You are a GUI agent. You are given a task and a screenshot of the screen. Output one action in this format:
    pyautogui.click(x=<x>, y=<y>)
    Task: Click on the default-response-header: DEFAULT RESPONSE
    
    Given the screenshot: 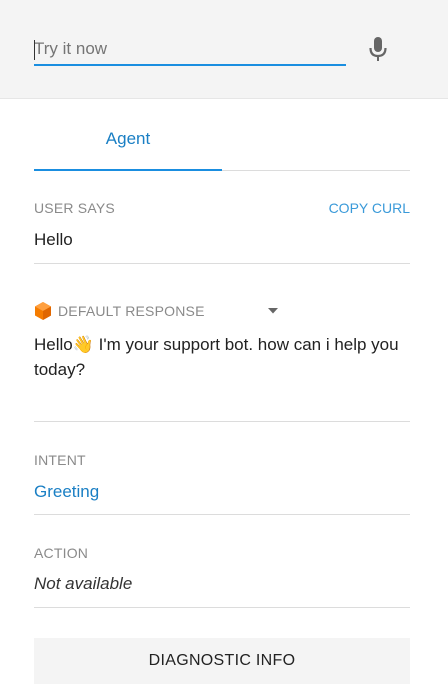 What is the action you would take?
    pyautogui.click(x=222, y=311)
    